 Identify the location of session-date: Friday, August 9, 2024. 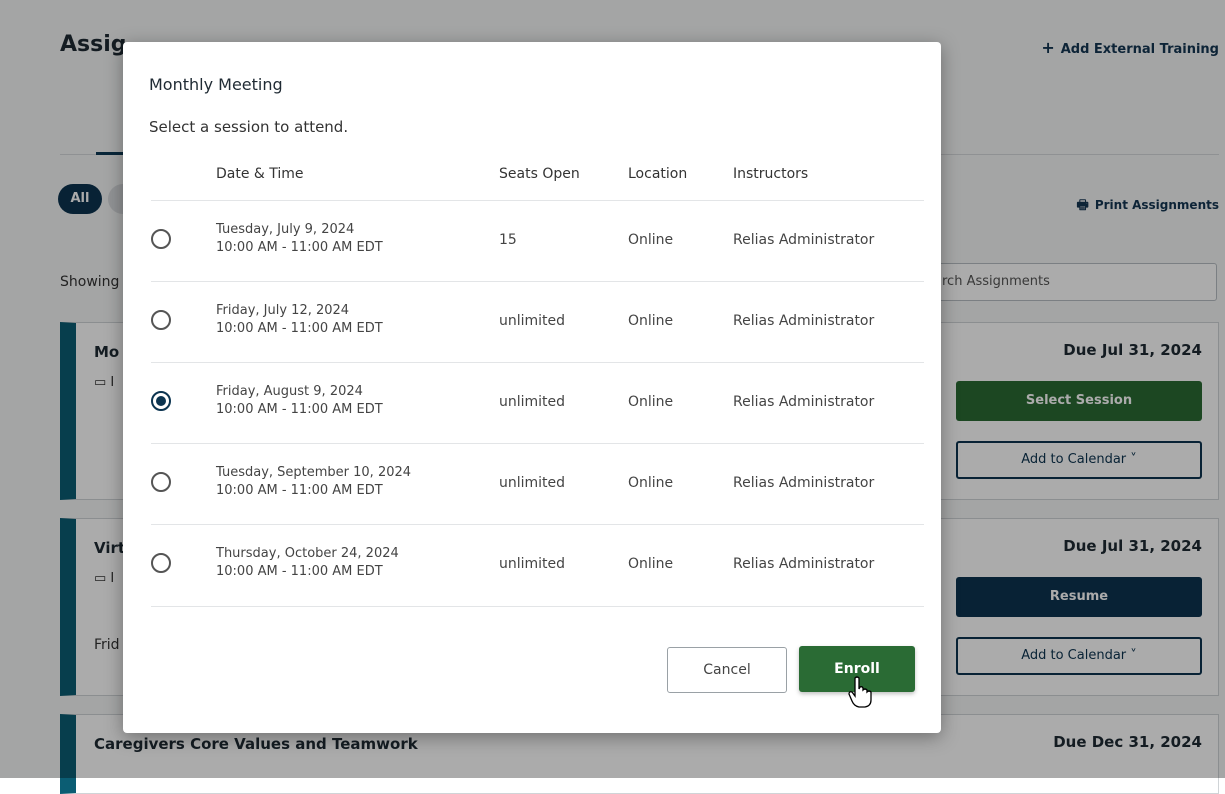
(289, 391).